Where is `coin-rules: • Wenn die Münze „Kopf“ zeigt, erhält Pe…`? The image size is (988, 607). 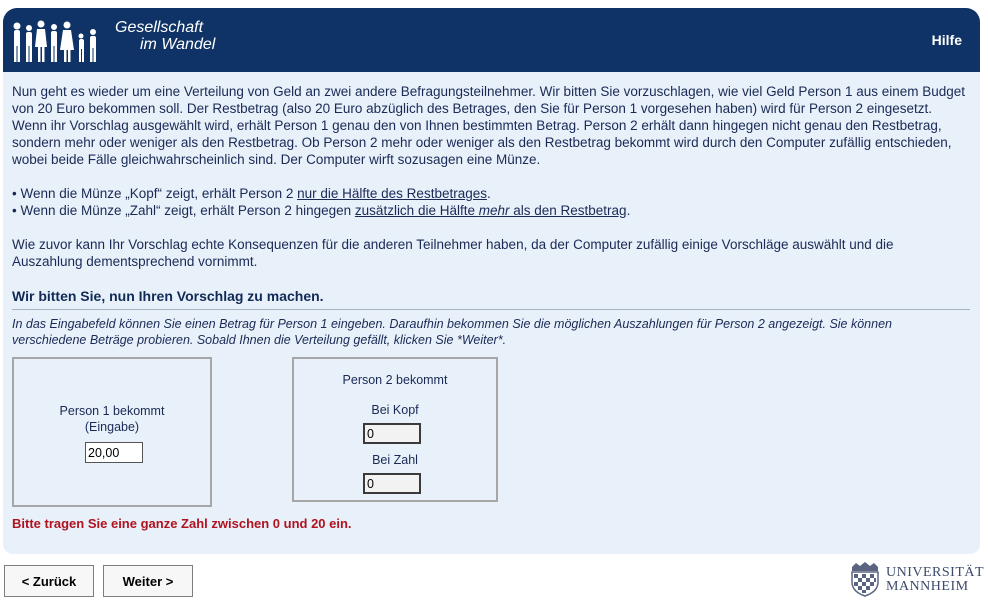
coin-rules: • Wenn die Münze „Kopf“ zeigt, erhält Pe… is located at coordinates (489, 202).